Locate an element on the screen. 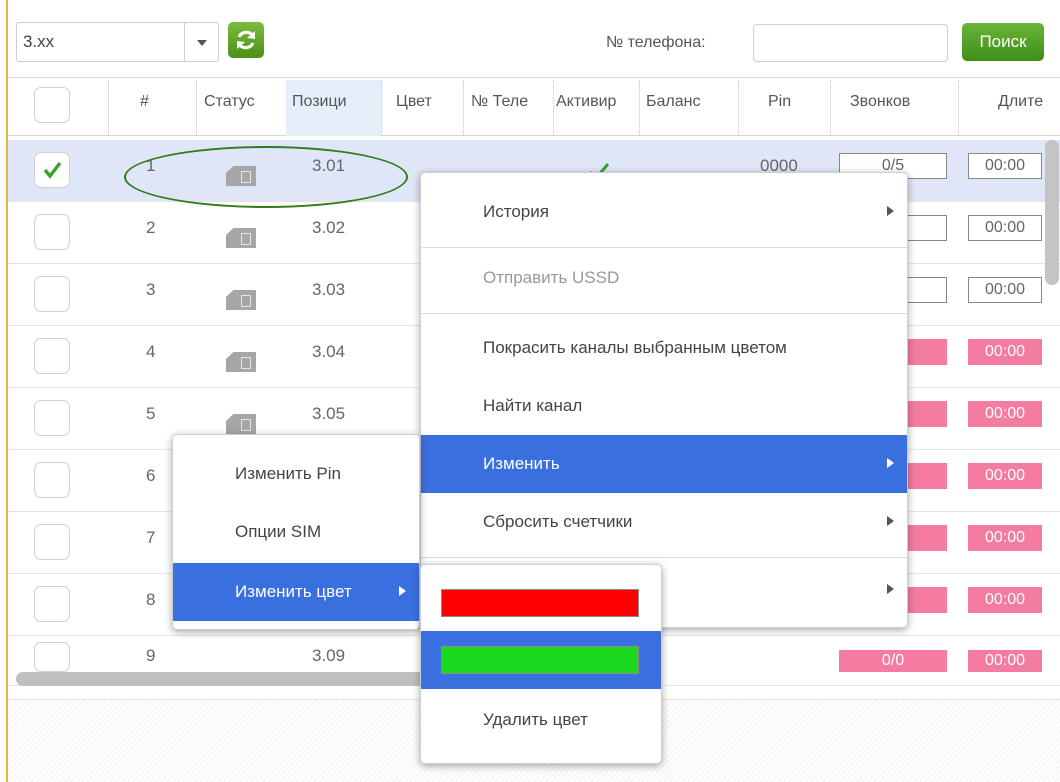 Image resolution: width=1060 pixels, height=782 pixels. row-number: 3 is located at coordinates (151, 289).